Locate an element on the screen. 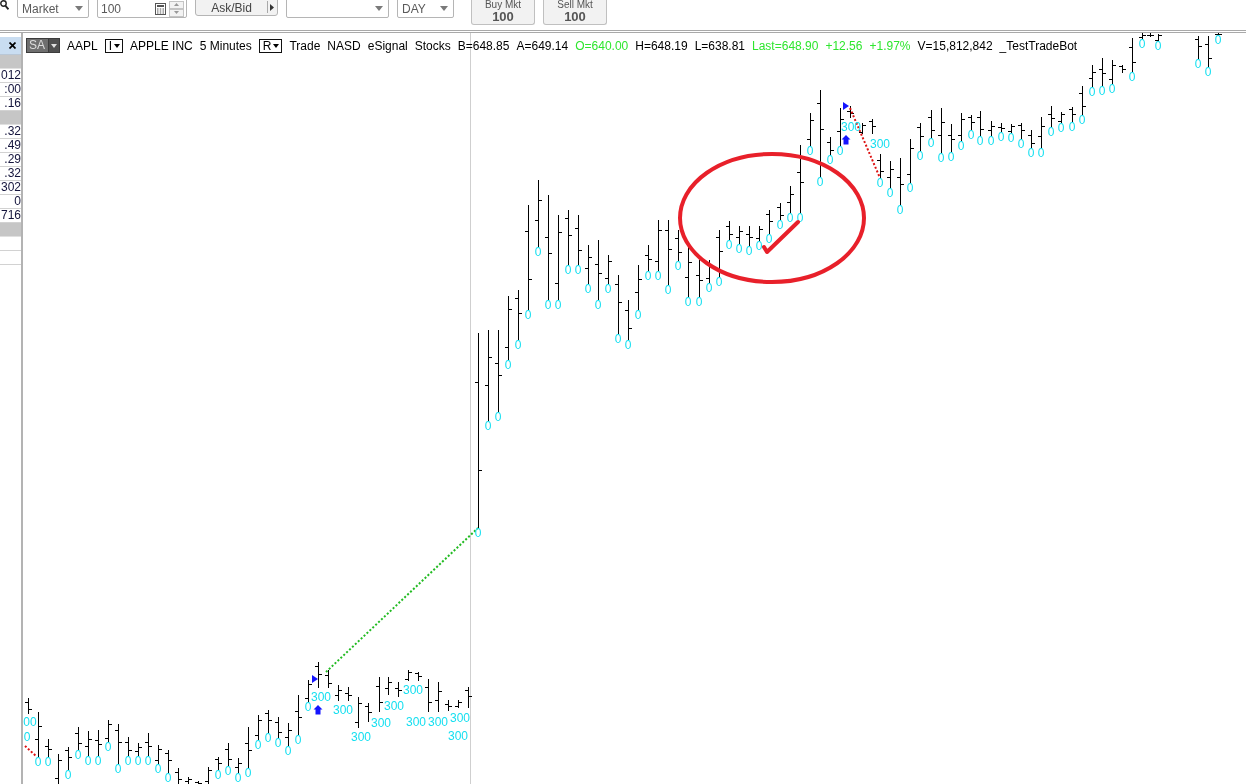 This screenshot has width=1246, height=784. up-arrow-icon is located at coordinates (318, 710).